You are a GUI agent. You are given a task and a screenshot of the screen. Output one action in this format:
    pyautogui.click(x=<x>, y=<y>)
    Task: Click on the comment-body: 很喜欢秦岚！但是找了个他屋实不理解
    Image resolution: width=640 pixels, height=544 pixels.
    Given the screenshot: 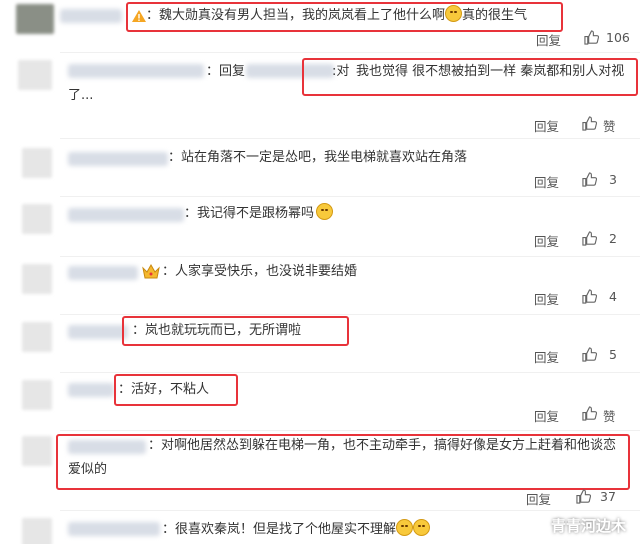 What is the action you would take?
    pyautogui.click(x=286, y=529)
    